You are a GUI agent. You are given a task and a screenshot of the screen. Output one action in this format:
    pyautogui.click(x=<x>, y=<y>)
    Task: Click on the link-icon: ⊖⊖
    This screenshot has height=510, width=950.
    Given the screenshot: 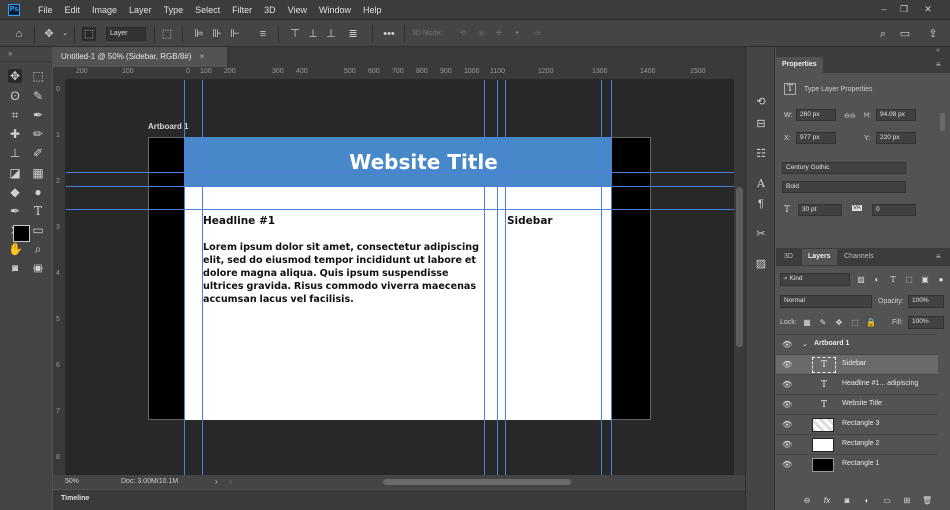 What is the action you would take?
    pyautogui.click(x=850, y=116)
    